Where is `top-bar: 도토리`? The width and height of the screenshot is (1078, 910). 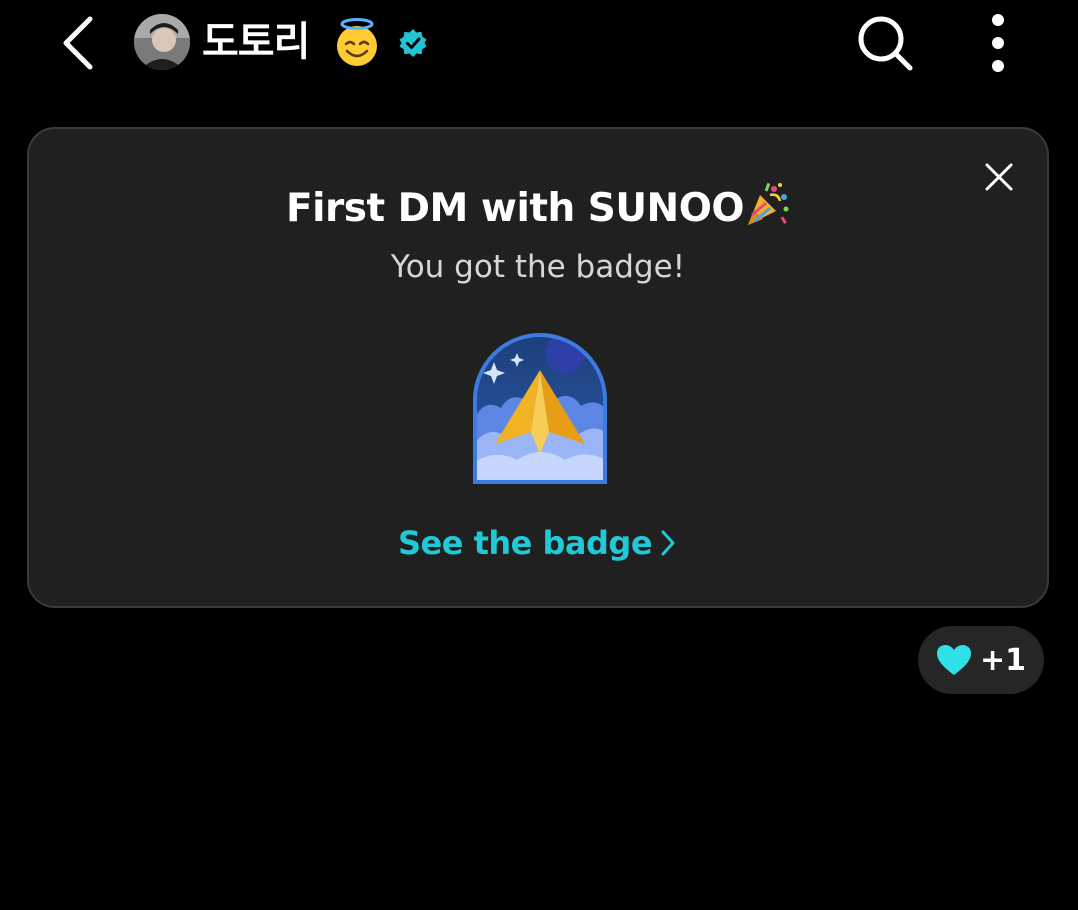
top-bar: 도토리 is located at coordinates (539, 43).